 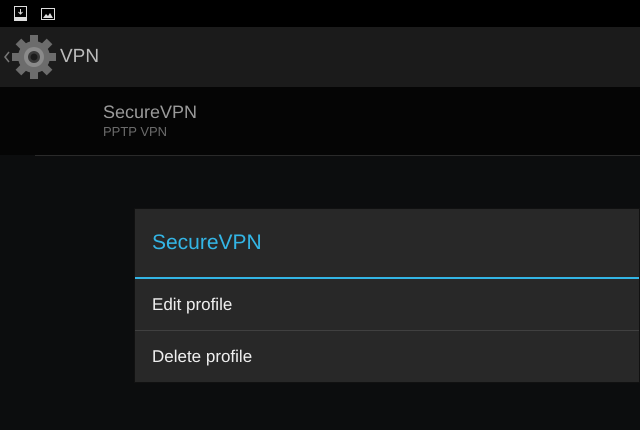 What do you see at coordinates (207, 243) in the screenshot?
I see `dialog-title: SecureVPN` at bounding box center [207, 243].